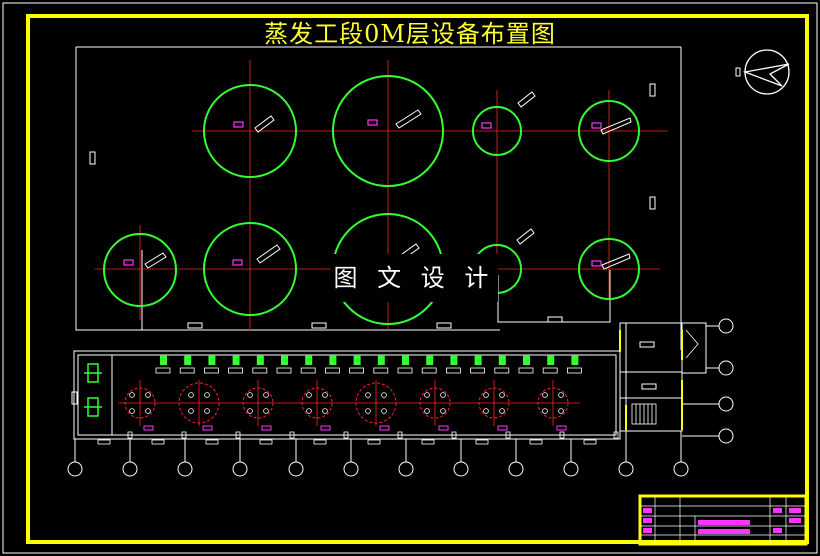  I want to click on pump-row, so click(368, 364).